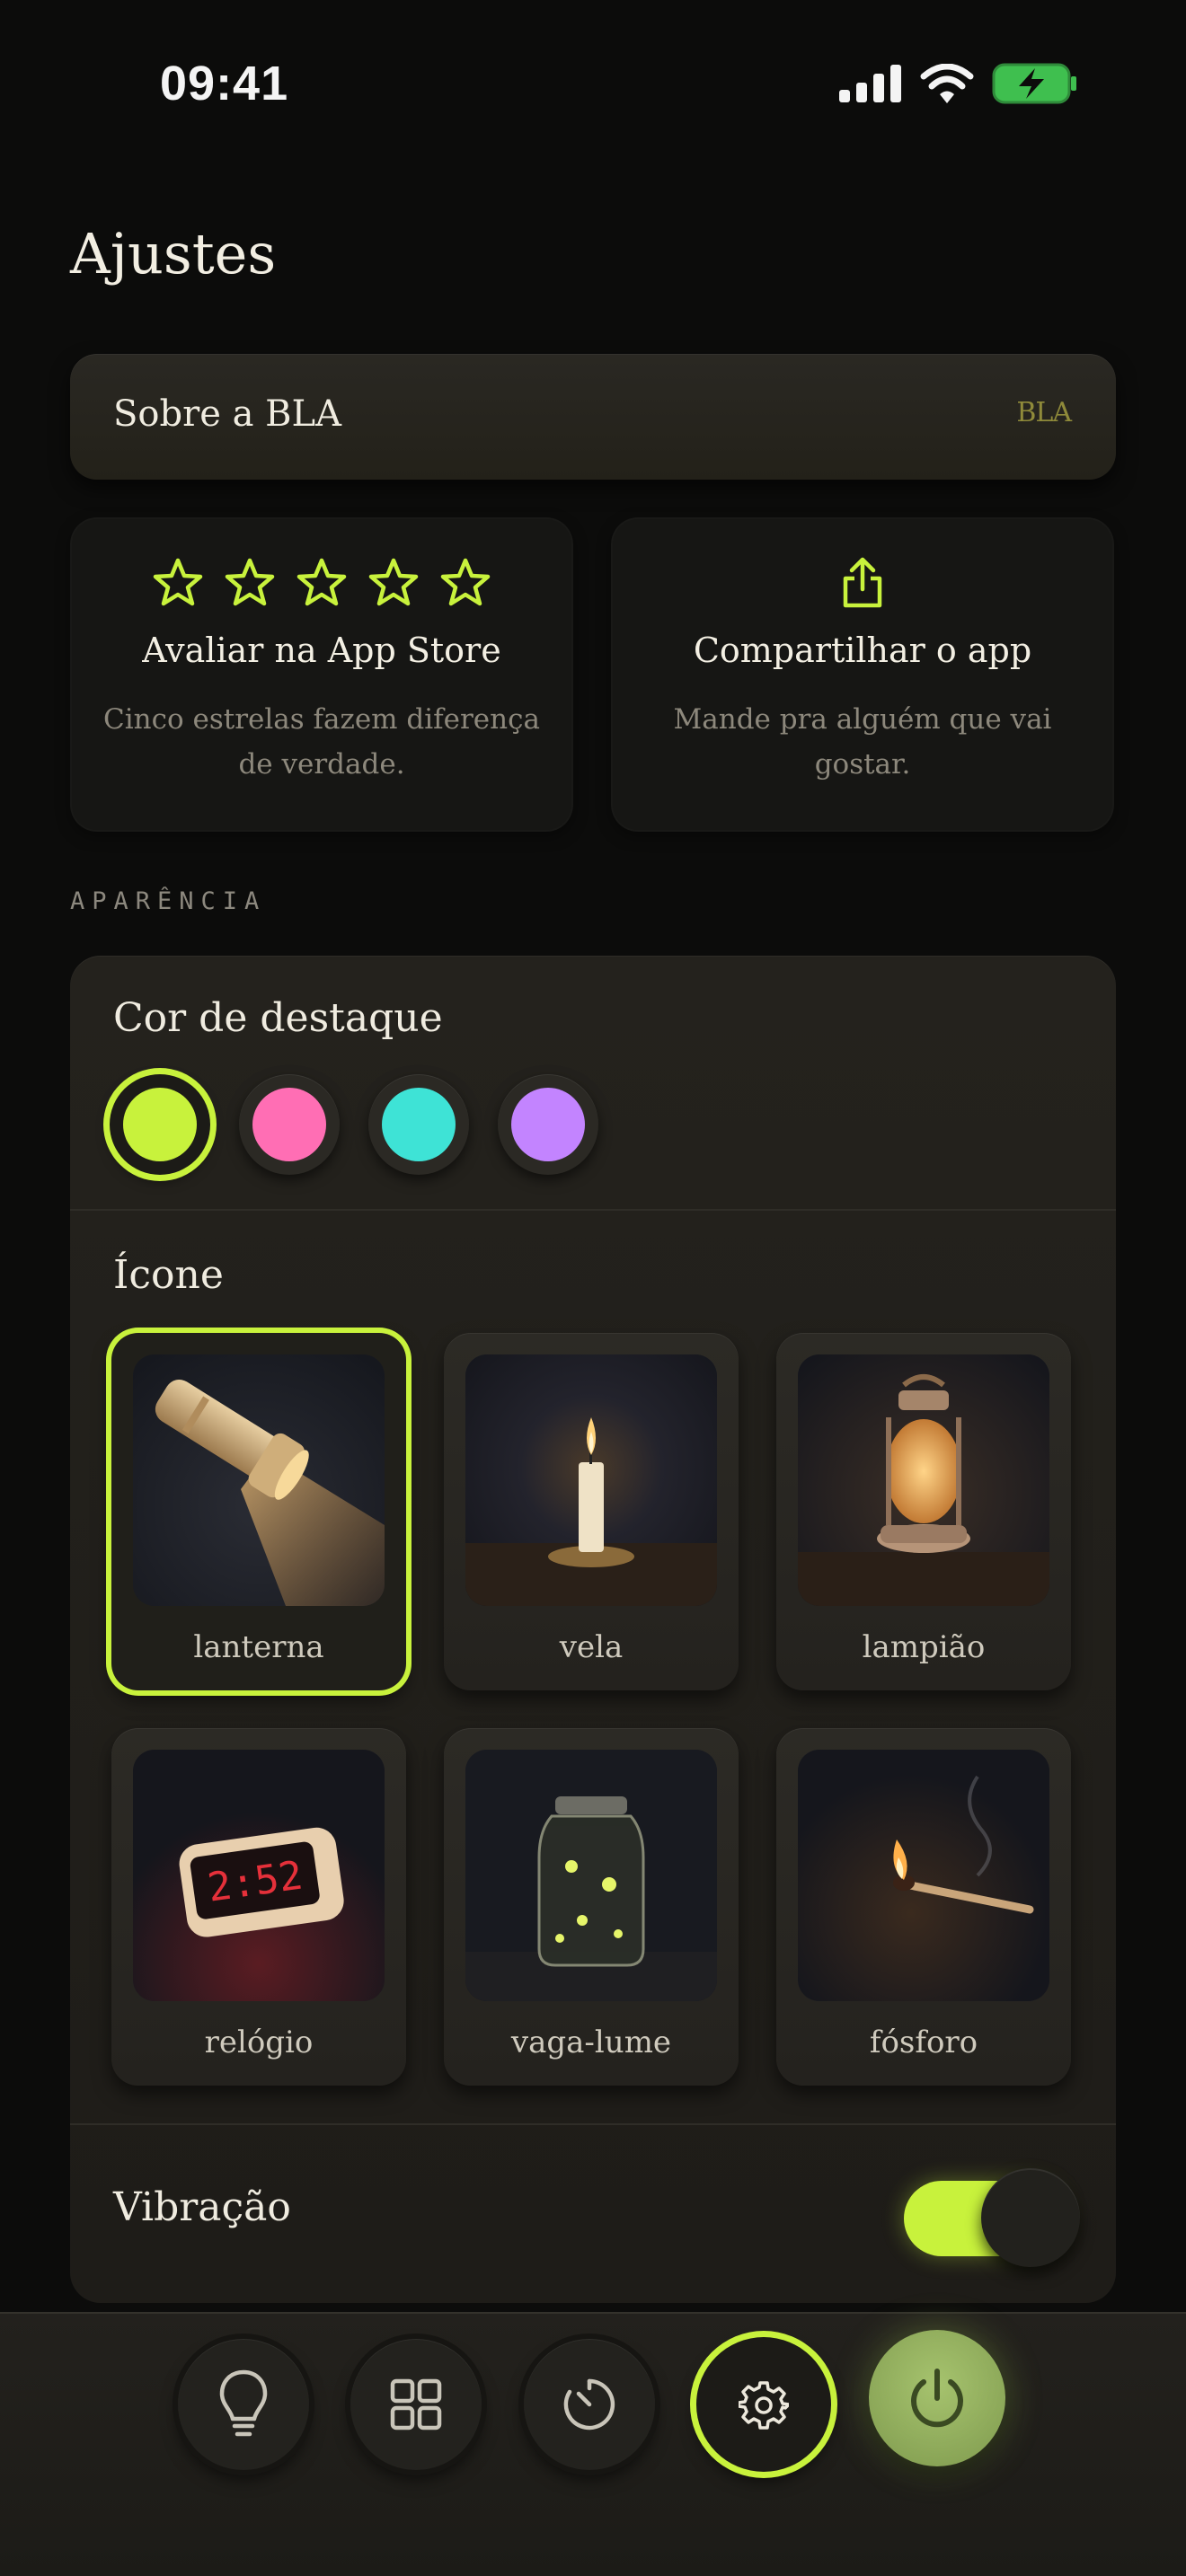  What do you see at coordinates (591, 1647) in the screenshot?
I see `app-icon-label: vela` at bounding box center [591, 1647].